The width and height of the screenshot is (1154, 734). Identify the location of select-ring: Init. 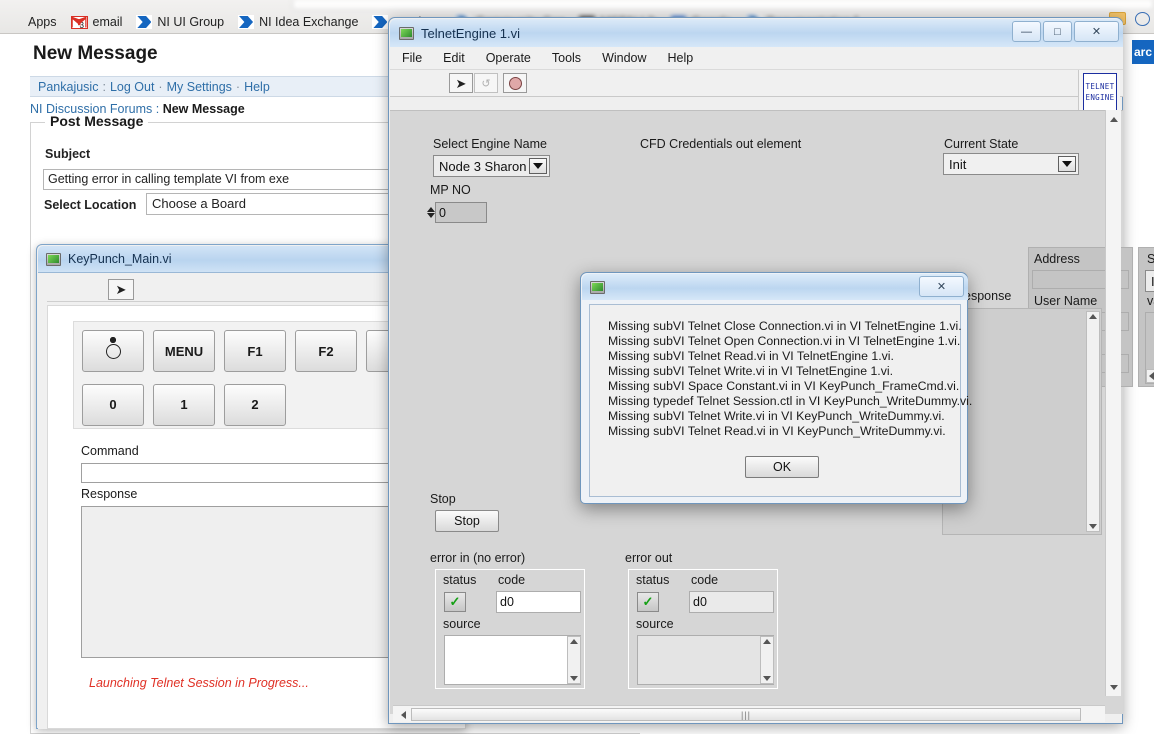
(1149, 281).